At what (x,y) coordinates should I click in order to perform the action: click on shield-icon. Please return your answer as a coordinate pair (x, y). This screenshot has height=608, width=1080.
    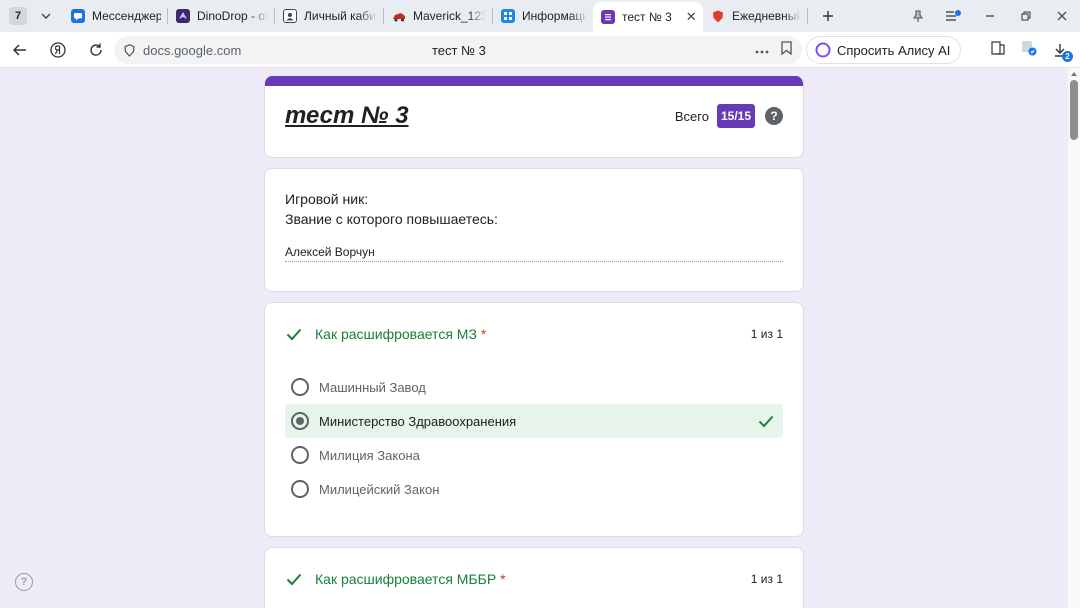
    Looking at the image, I should click on (718, 16).